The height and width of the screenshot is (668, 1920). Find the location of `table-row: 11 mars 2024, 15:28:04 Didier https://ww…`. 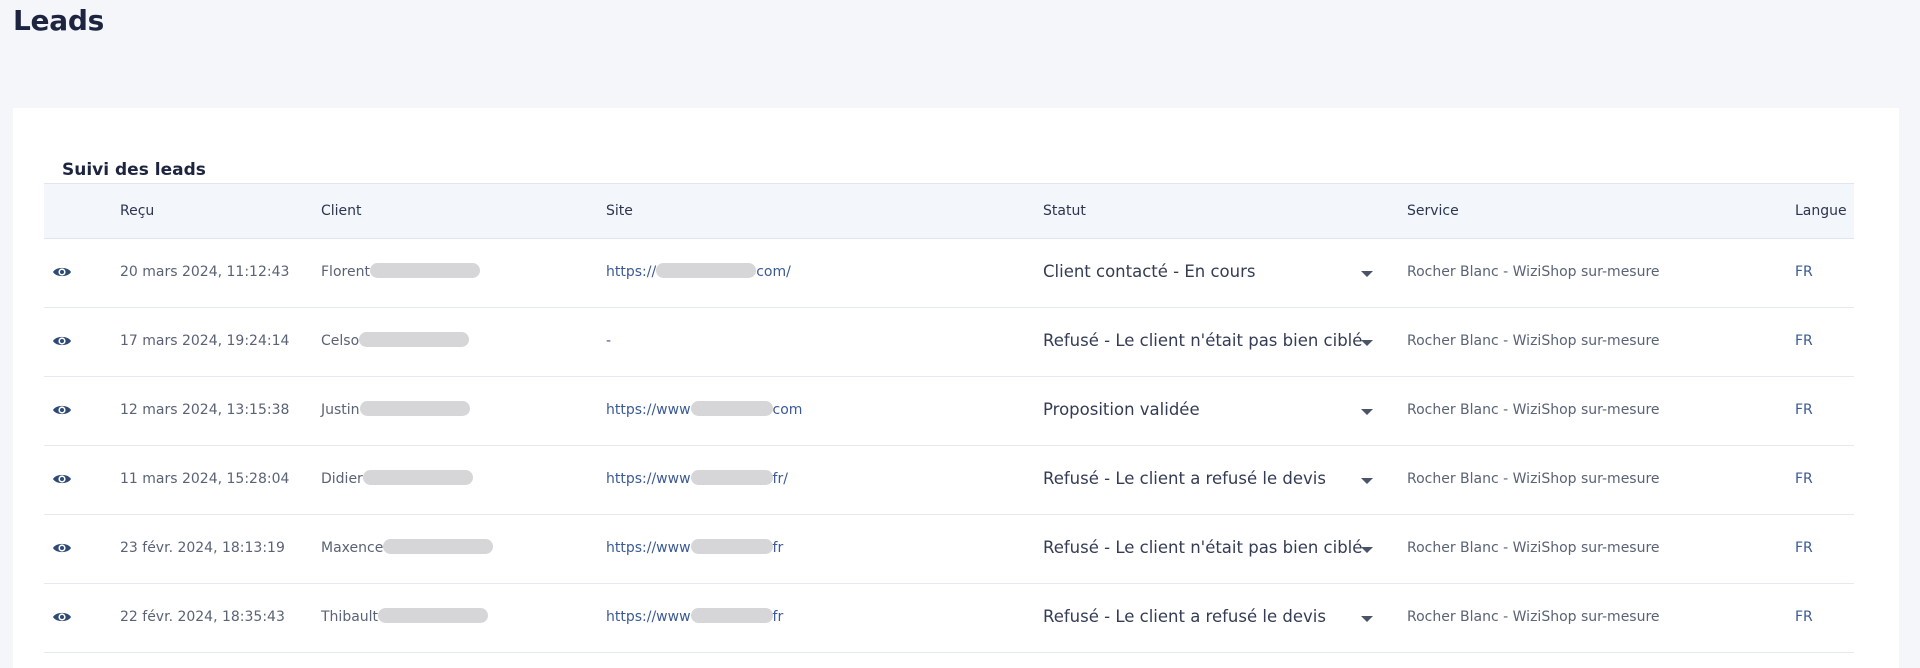

table-row: 11 mars 2024, 15:28:04 Didier https://ww… is located at coordinates (949, 480).